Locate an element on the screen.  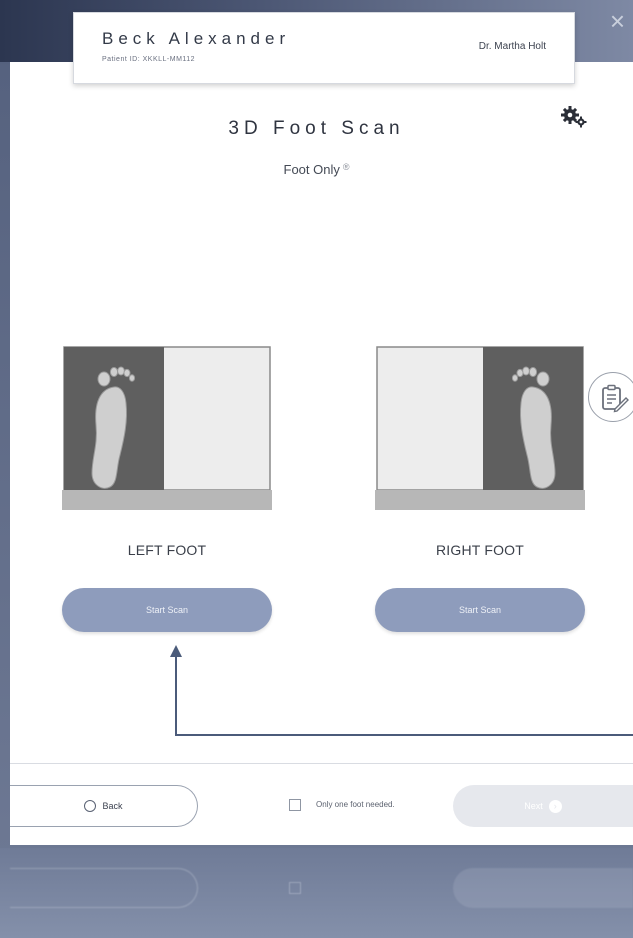
one-foot-checkbox-label: Only one foot needed. is located at coordinates (355, 804).